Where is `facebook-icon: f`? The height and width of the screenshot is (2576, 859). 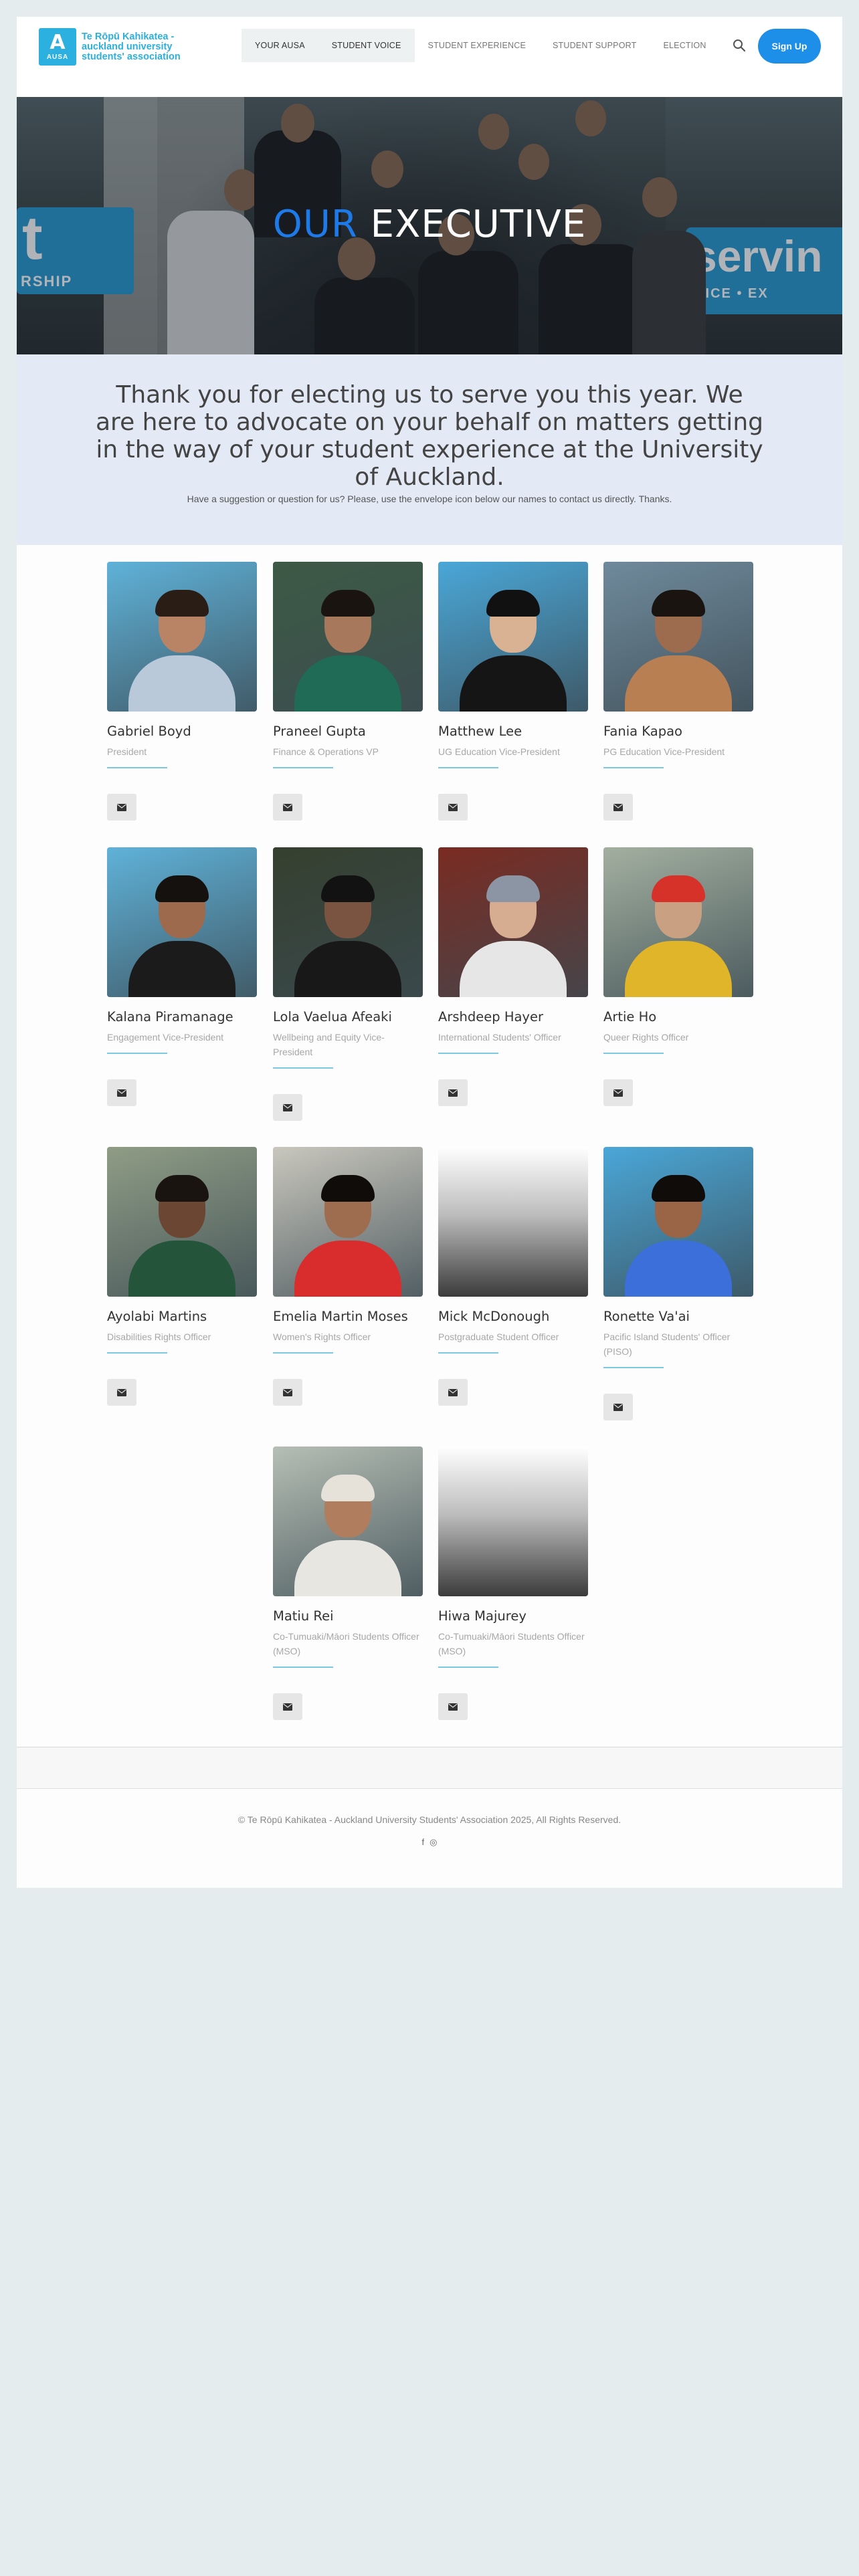 facebook-icon: f is located at coordinates (423, 1842).